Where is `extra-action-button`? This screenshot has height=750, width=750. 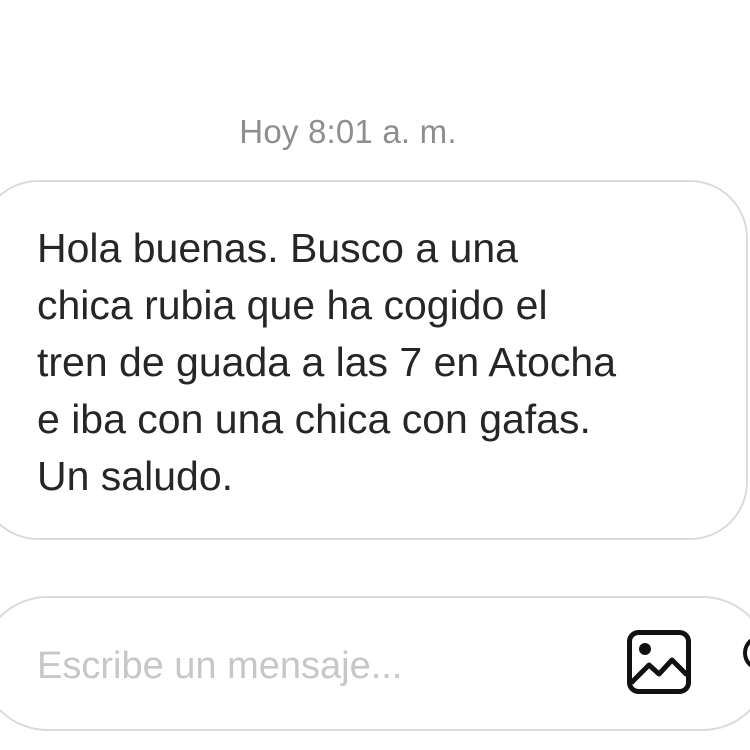
extra-action-button is located at coordinates (745, 653).